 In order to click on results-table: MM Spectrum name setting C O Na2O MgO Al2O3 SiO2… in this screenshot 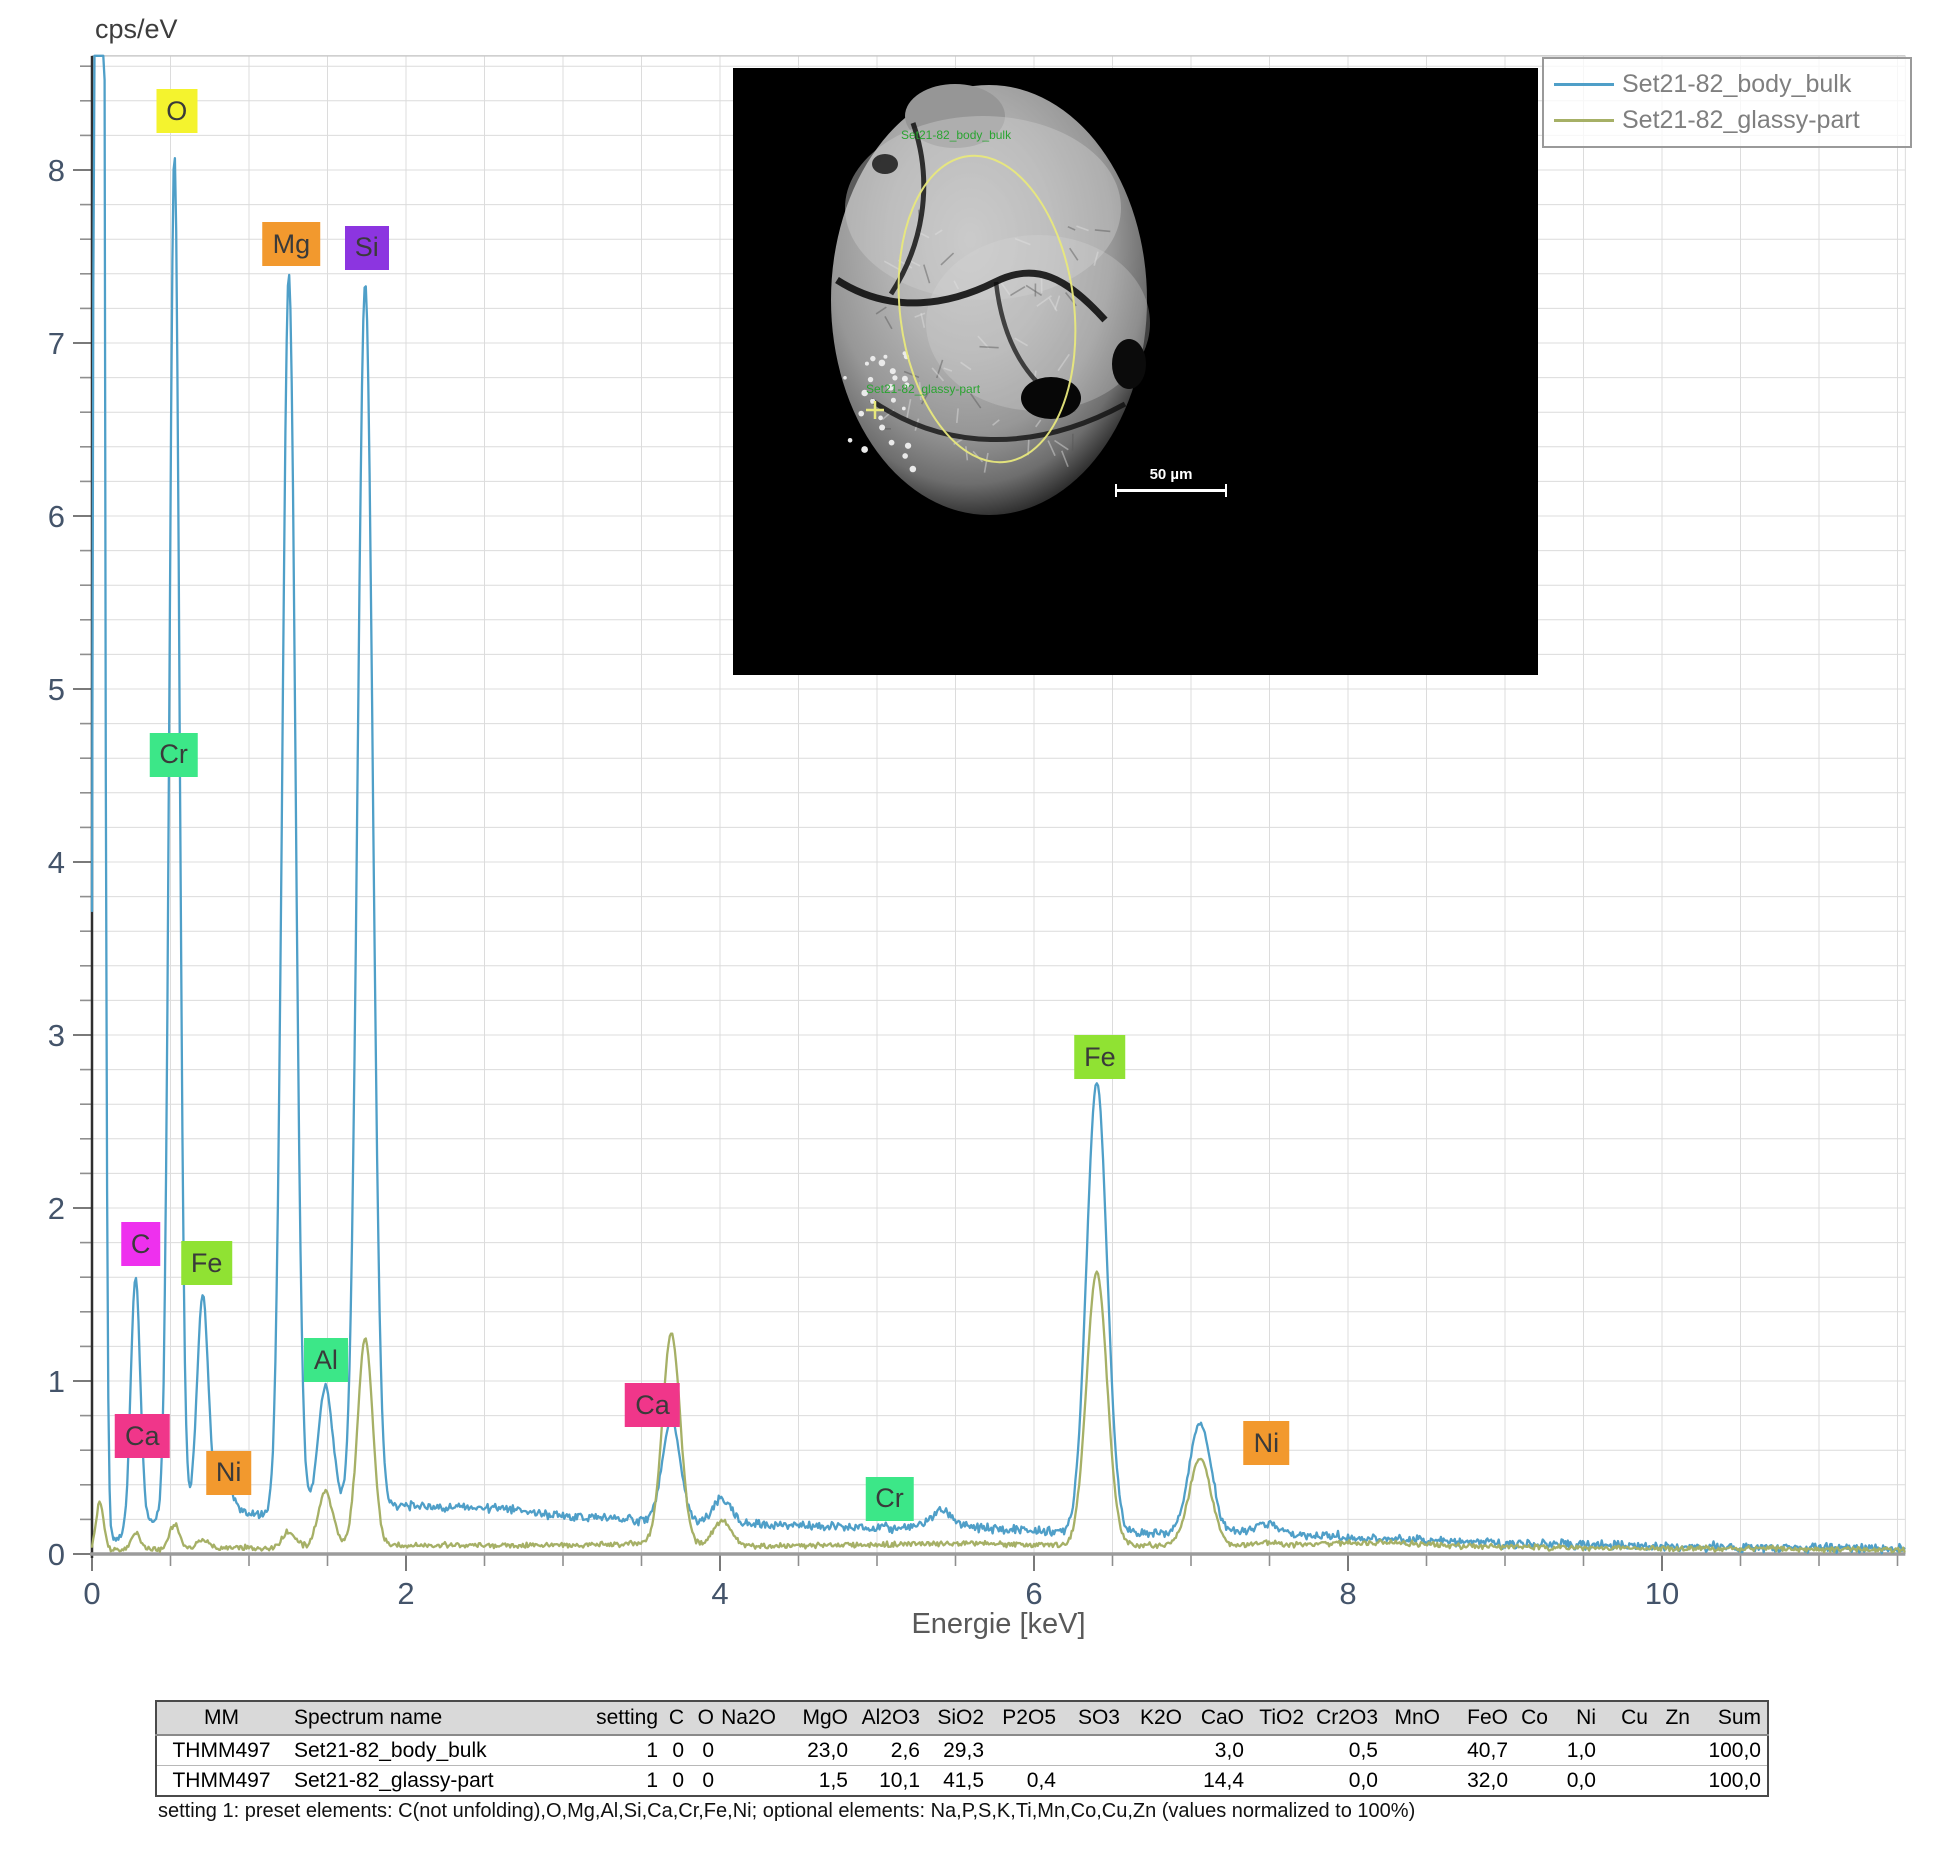, I will do `click(962, 1748)`.